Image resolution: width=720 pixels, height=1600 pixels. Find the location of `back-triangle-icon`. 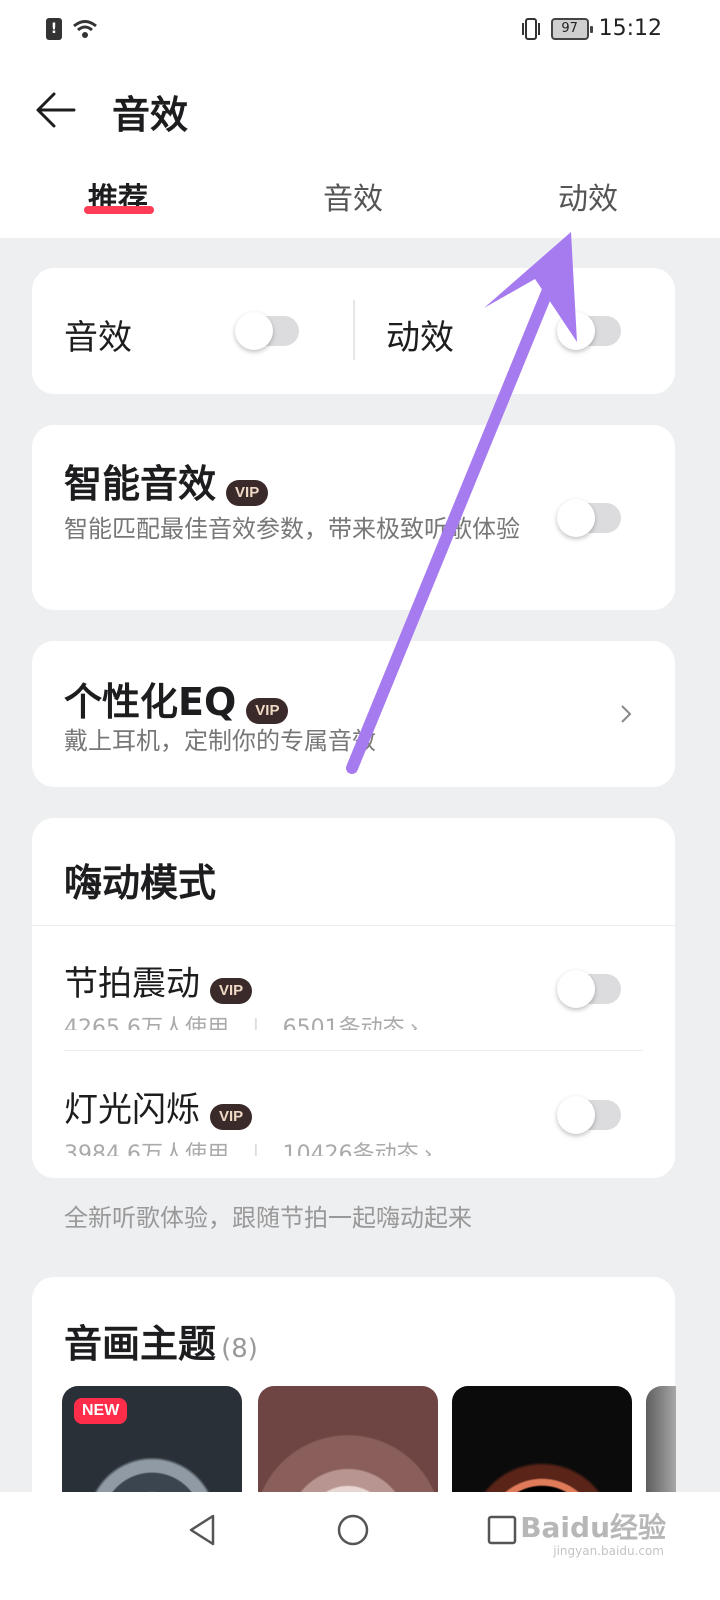

back-triangle-icon is located at coordinates (203, 1530).